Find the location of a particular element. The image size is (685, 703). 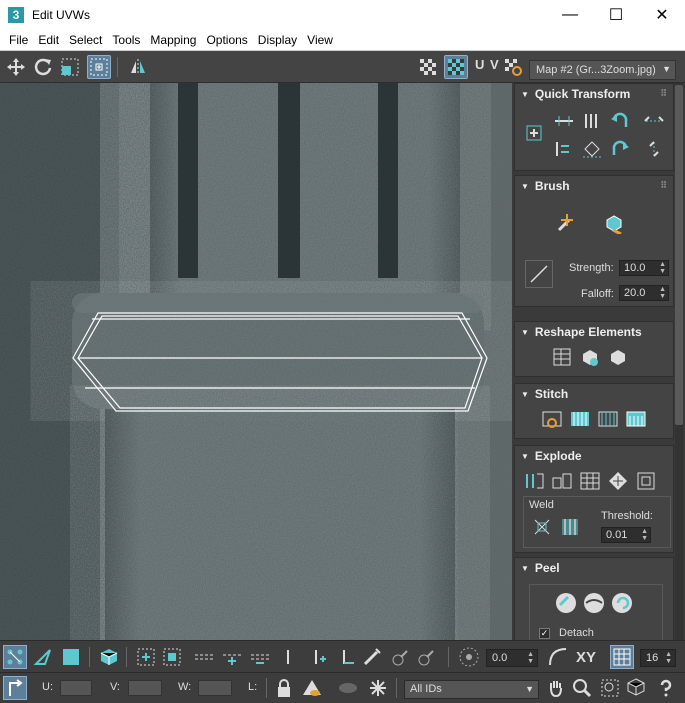

enlarge-brush-icon is located at coordinates (400, 657).